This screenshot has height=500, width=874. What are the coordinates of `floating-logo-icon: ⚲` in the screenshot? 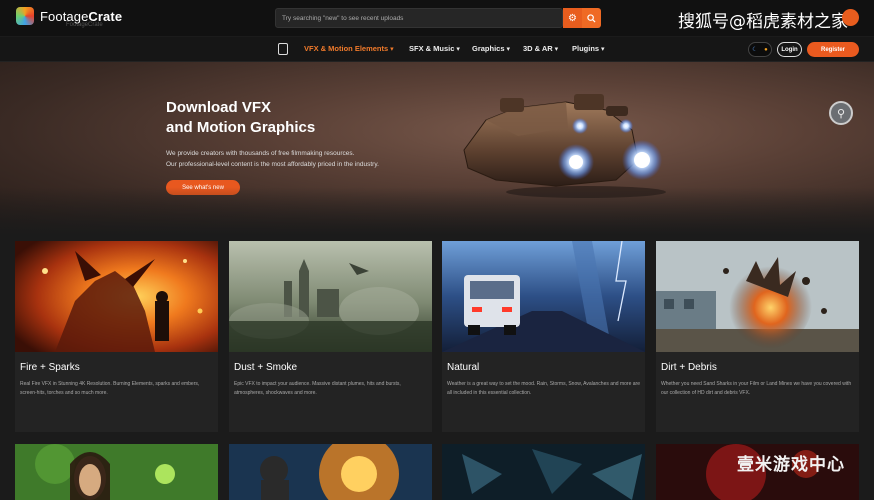 It's located at (841, 113).